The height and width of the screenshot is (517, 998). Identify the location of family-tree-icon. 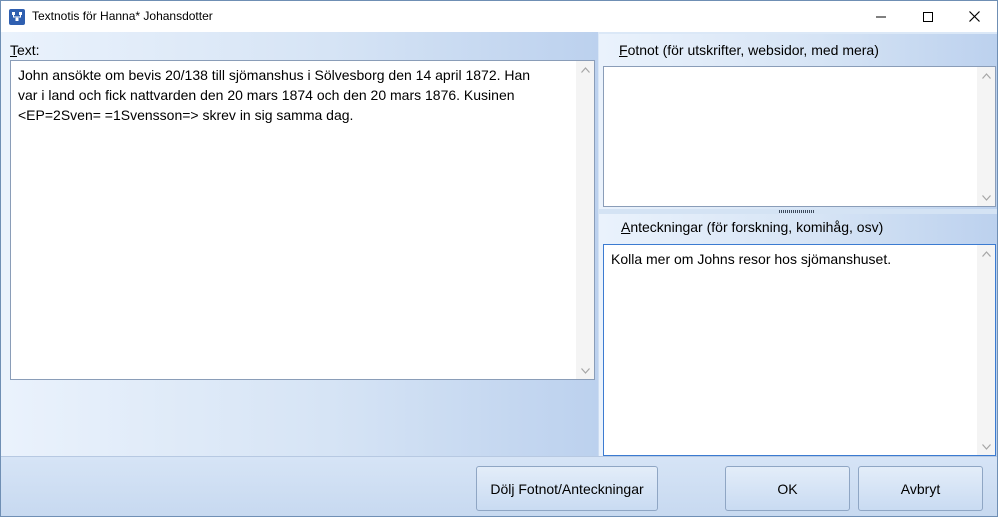
(17, 17).